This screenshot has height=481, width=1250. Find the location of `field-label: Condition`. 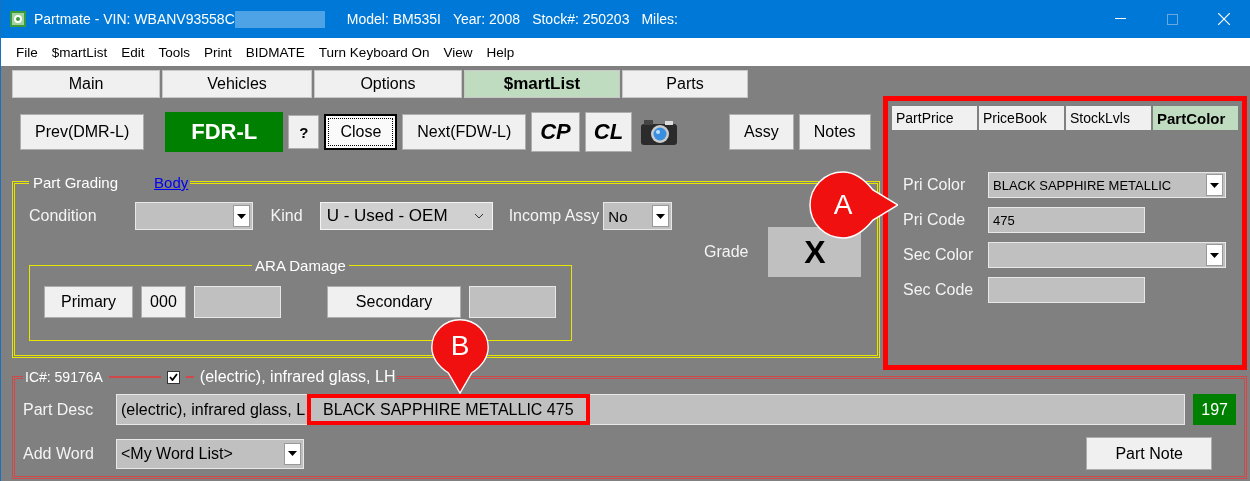

field-label: Condition is located at coordinates (63, 216).